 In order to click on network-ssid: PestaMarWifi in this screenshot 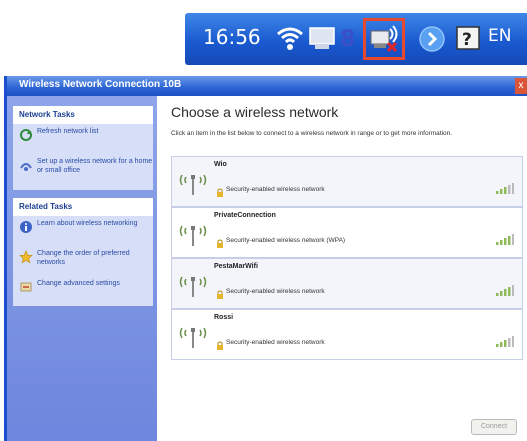, I will do `click(236, 266)`.